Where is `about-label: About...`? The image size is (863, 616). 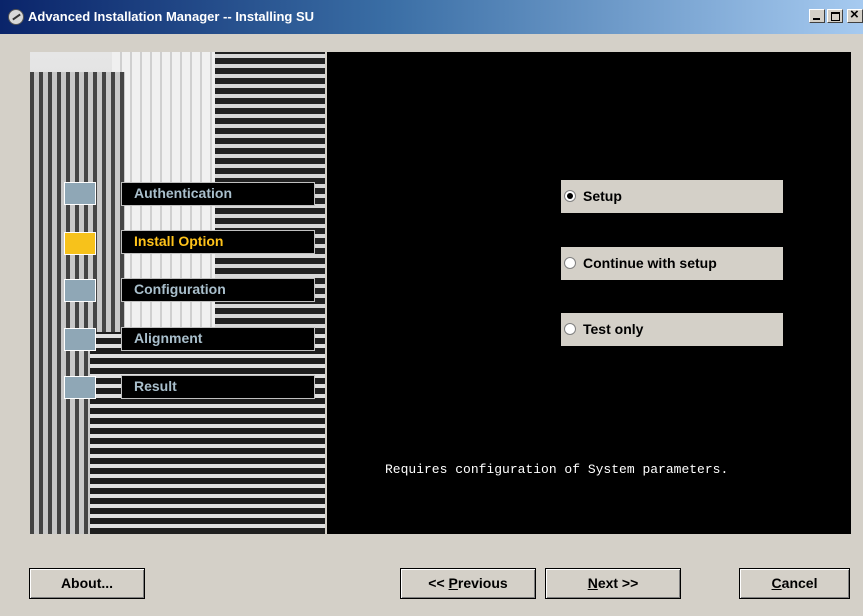
about-label: About... is located at coordinates (87, 583).